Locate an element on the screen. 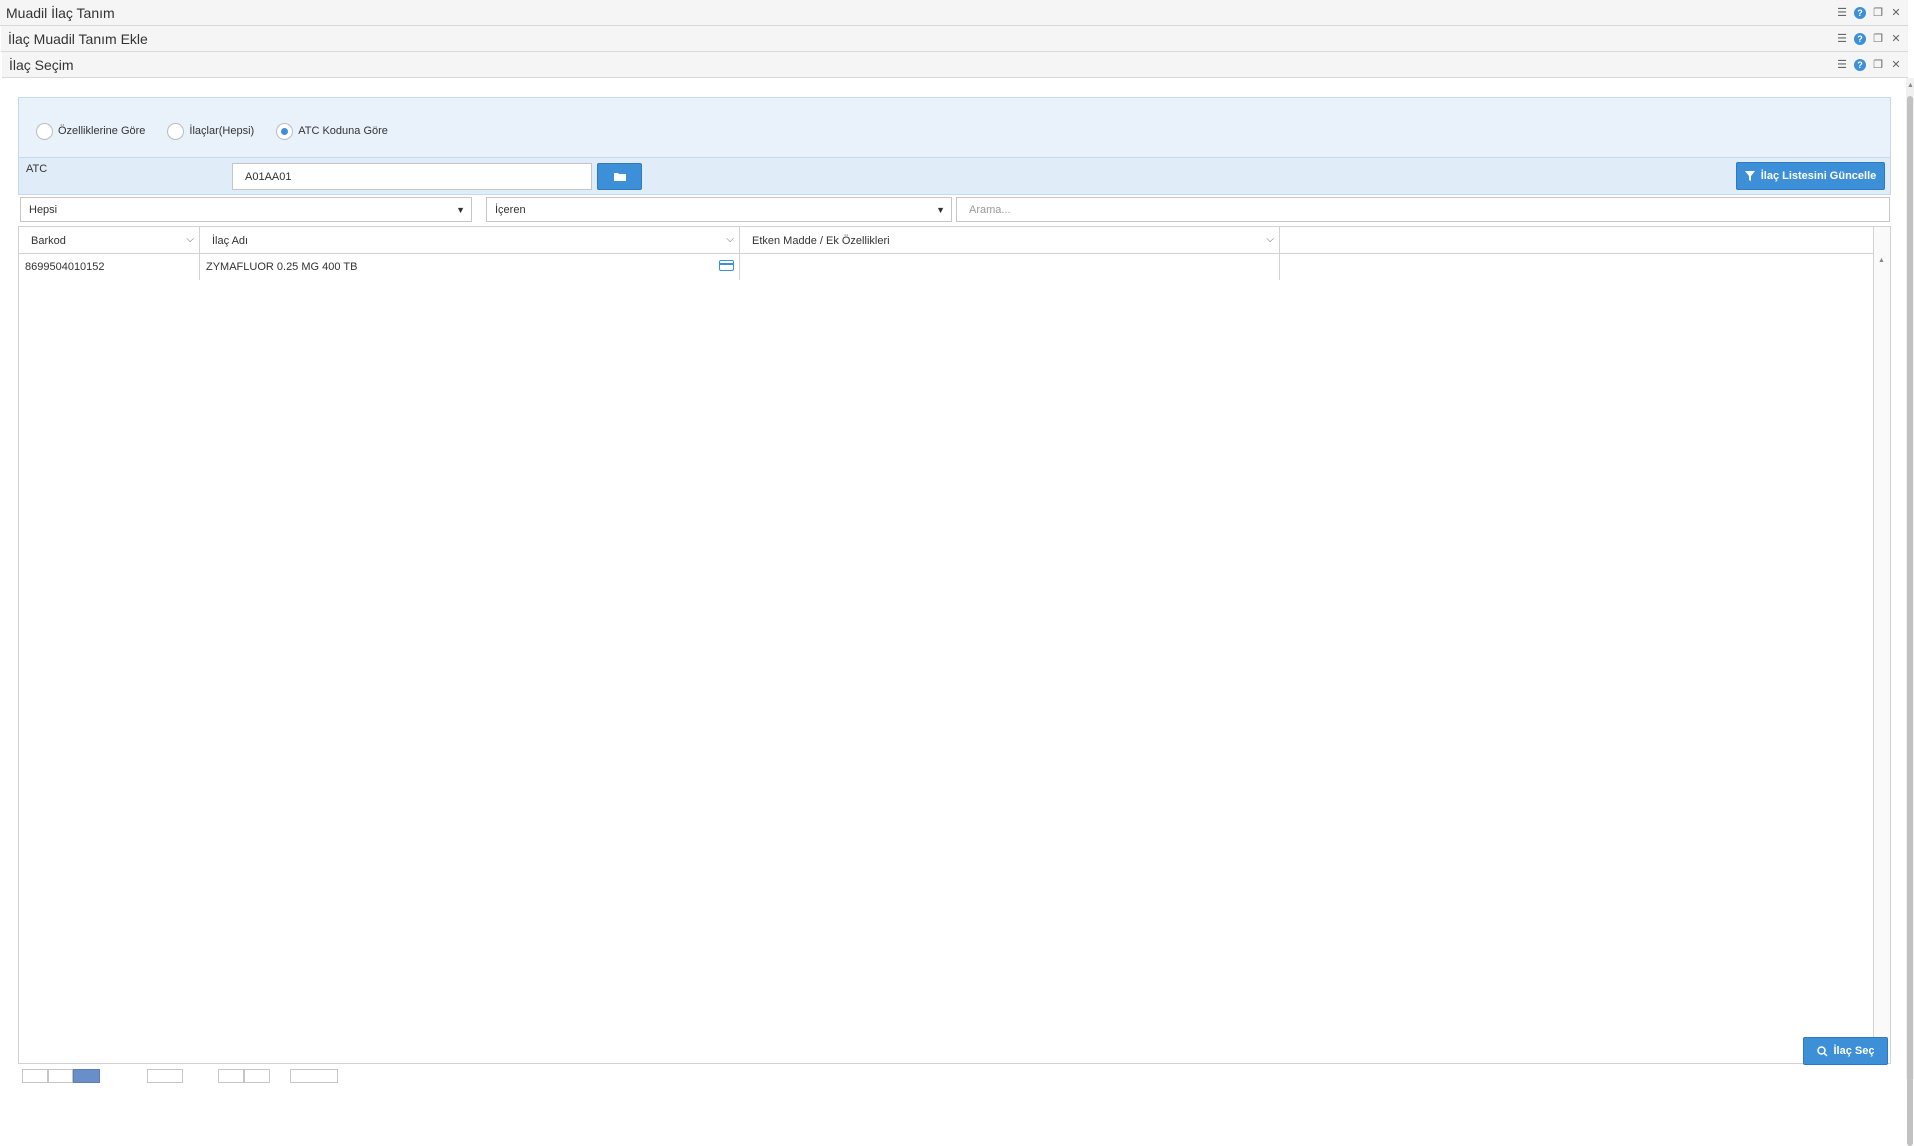  window-title: İlaç Seçim is located at coordinates (41, 64).